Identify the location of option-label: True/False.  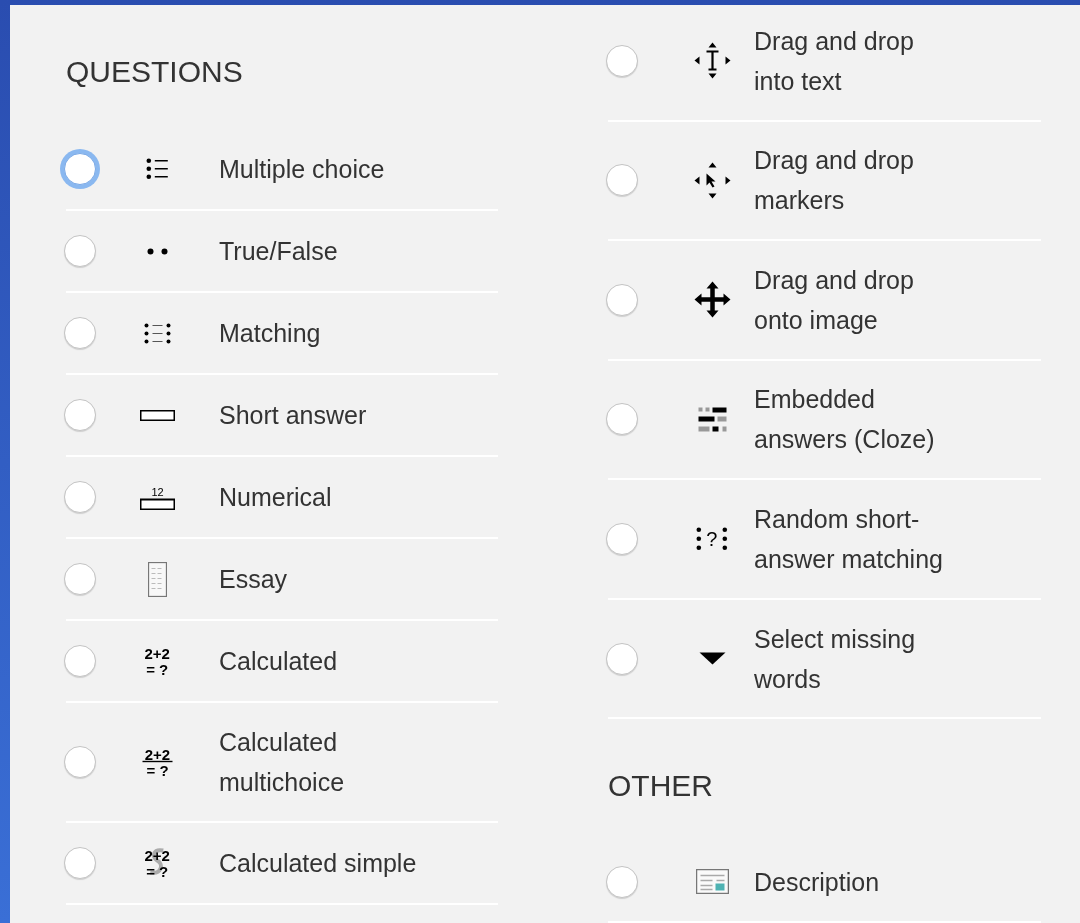
(324, 251).